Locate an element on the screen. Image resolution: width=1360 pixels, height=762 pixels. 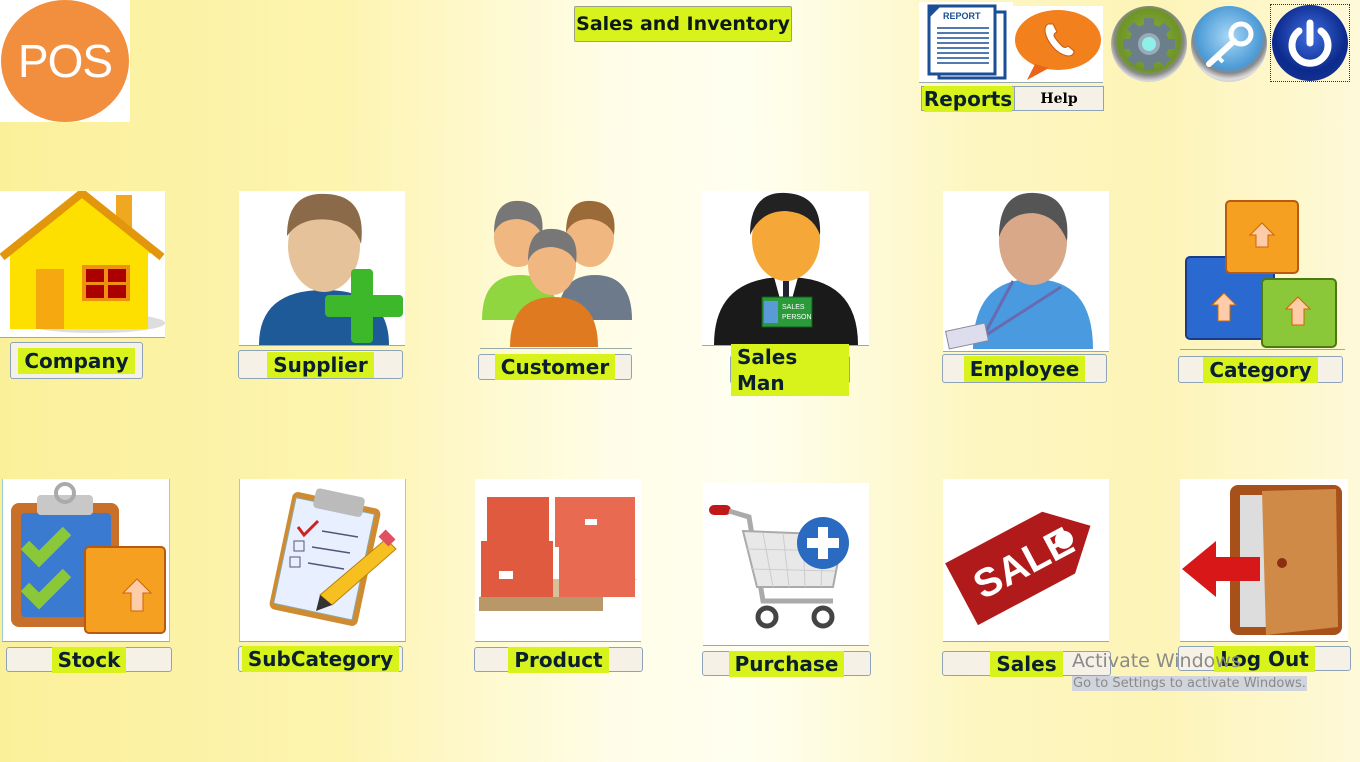
key-icon is located at coordinates (1230, 44).